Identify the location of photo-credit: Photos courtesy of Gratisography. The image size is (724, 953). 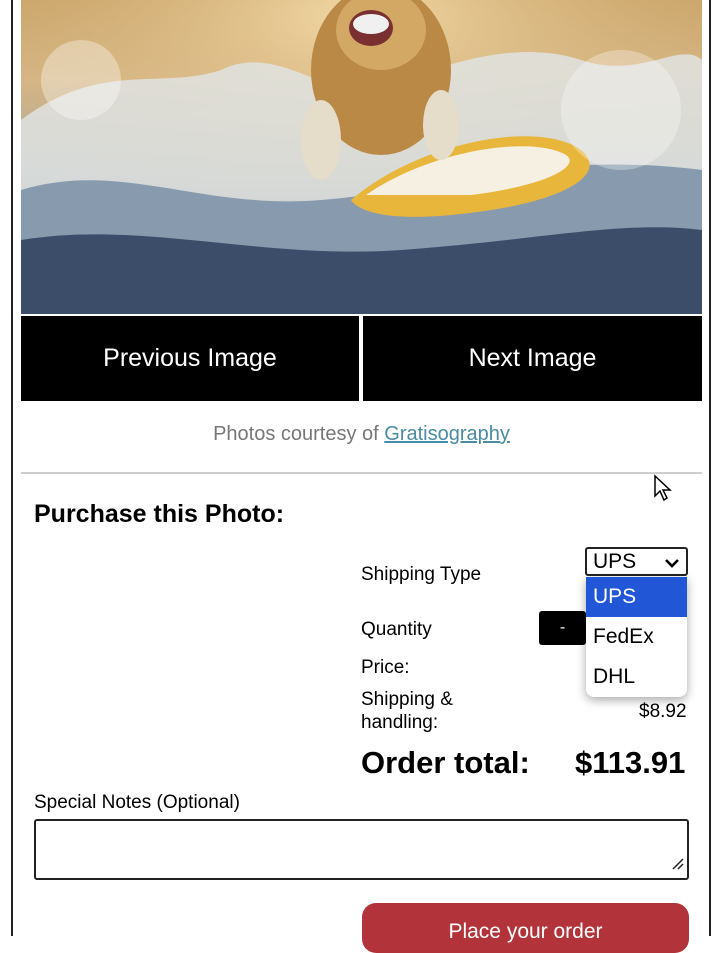
(361, 434).